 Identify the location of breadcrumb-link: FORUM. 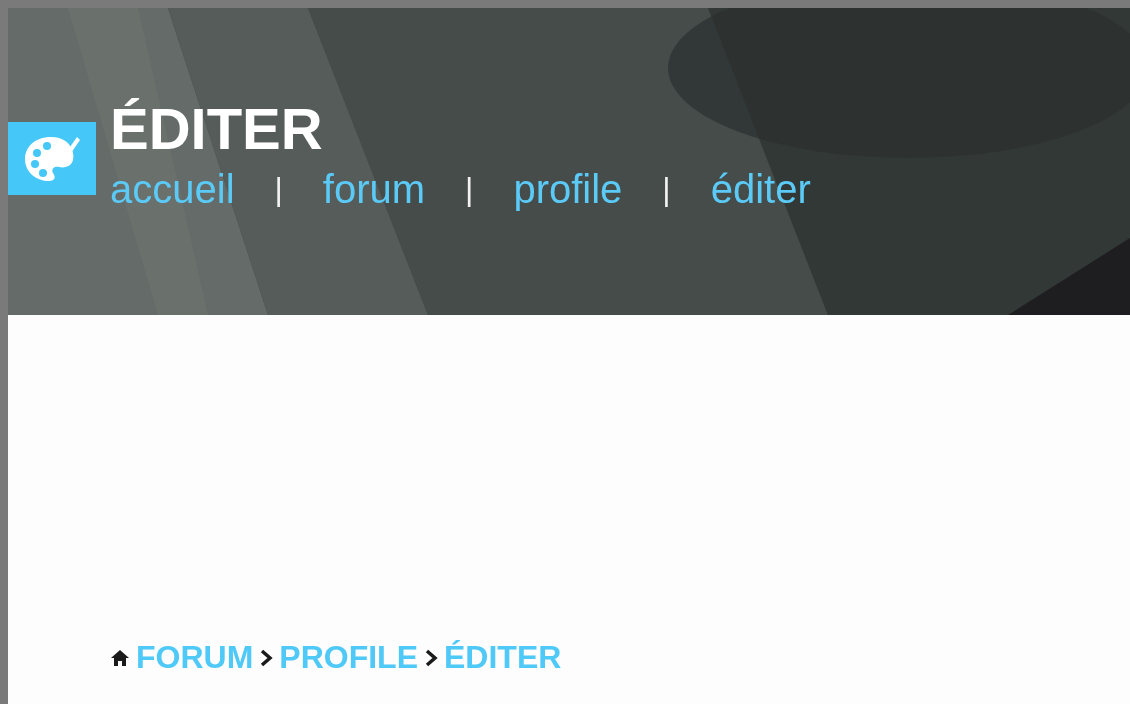
(195, 657).